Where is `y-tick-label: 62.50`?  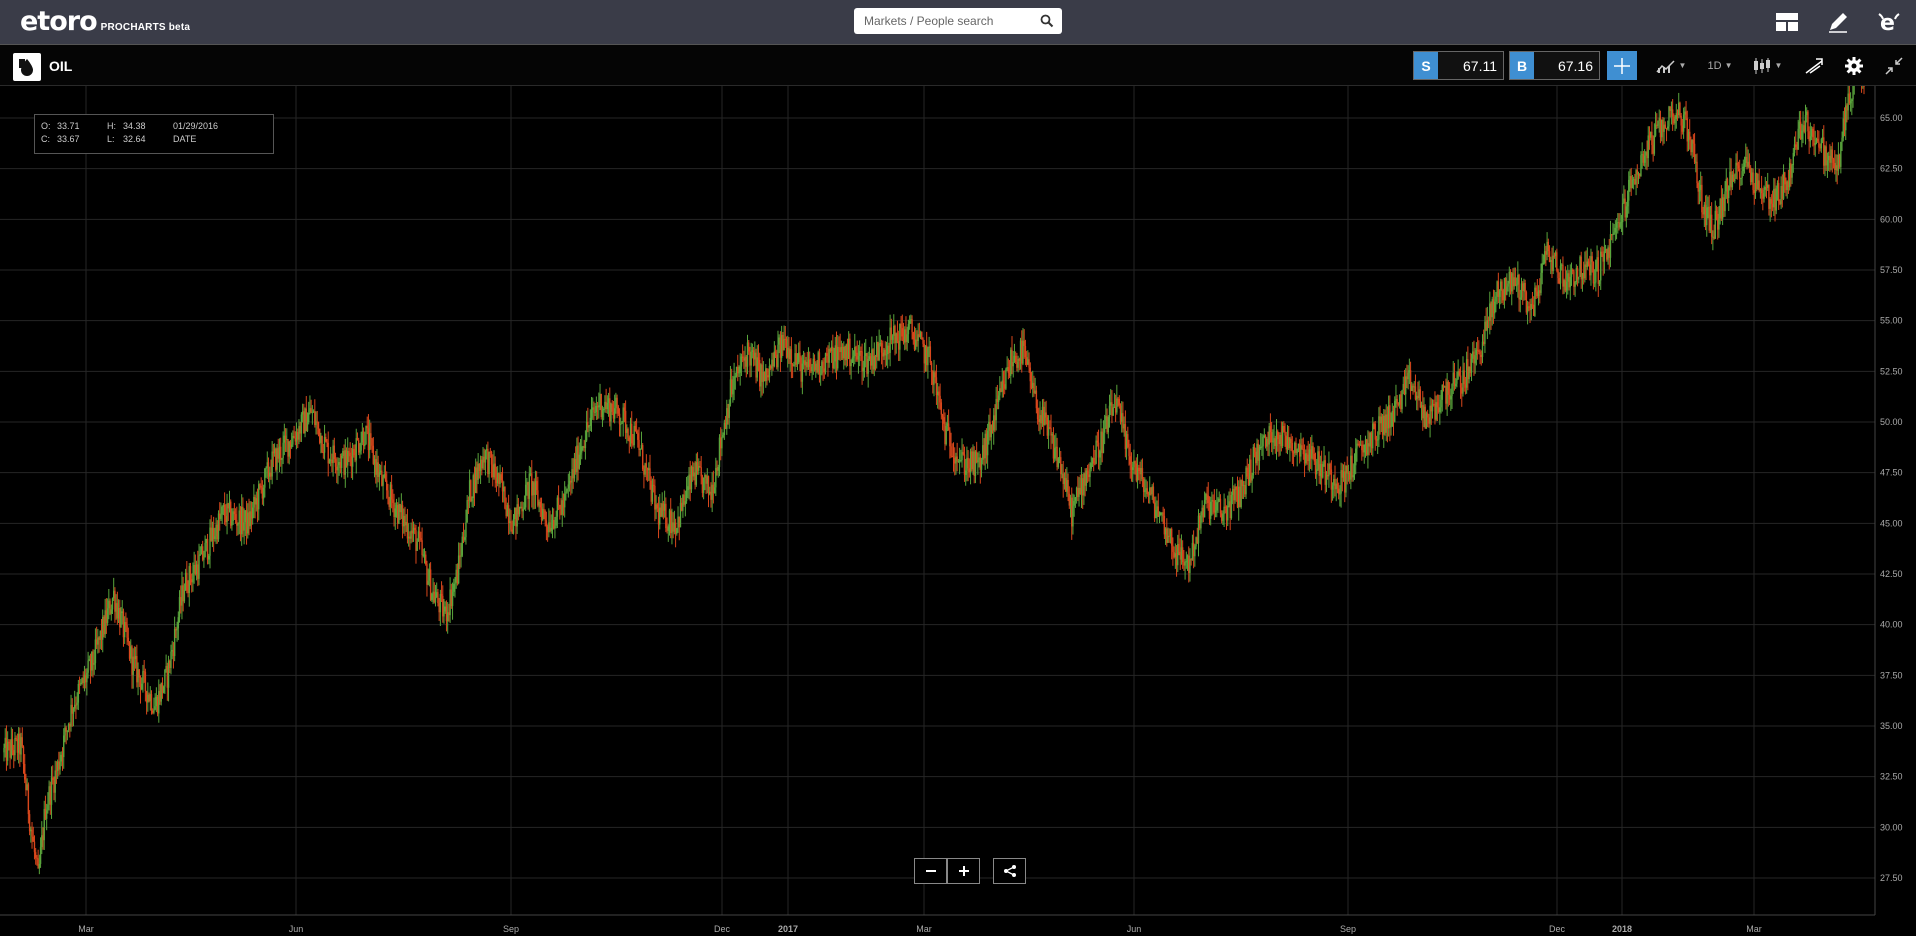
y-tick-label: 62.50 is located at coordinates (1891, 169).